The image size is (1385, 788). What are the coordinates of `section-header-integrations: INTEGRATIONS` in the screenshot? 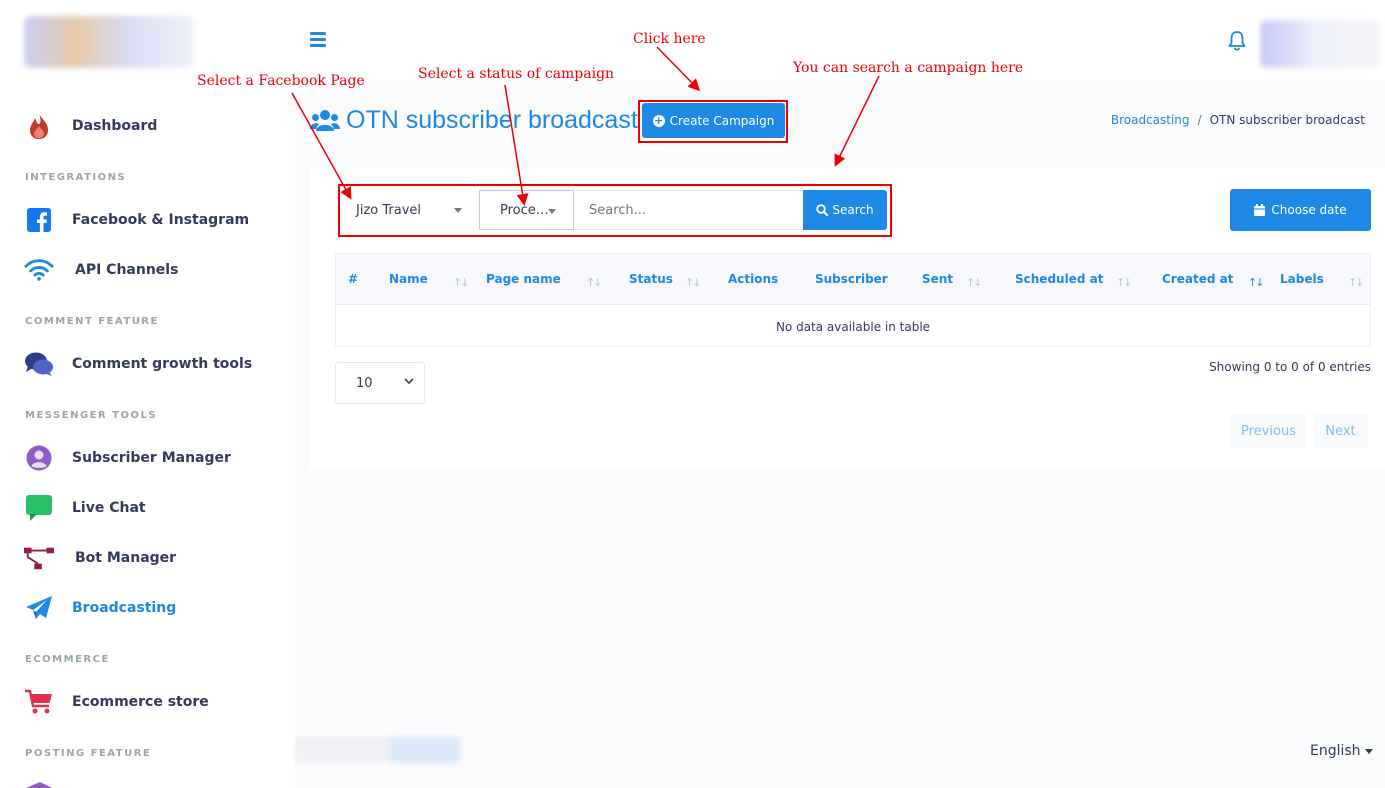 It's located at (76, 177).